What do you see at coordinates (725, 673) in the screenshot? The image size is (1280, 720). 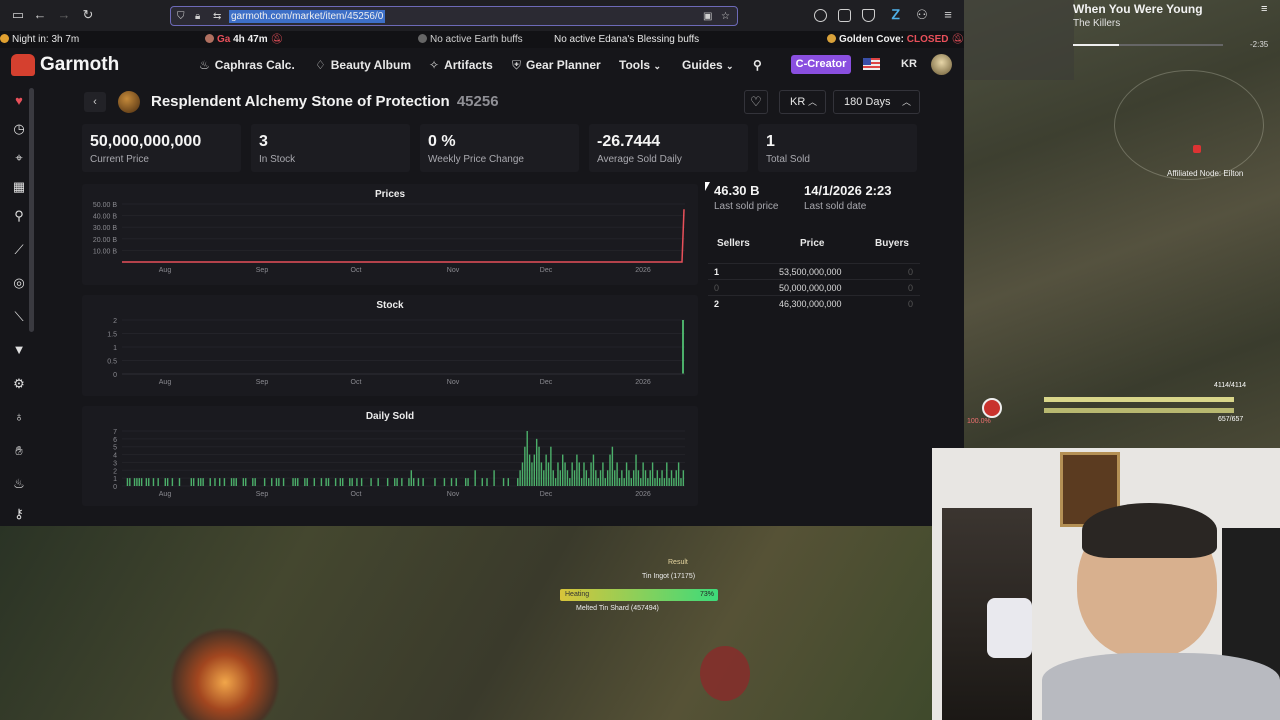 I see `flower-icon` at bounding box center [725, 673].